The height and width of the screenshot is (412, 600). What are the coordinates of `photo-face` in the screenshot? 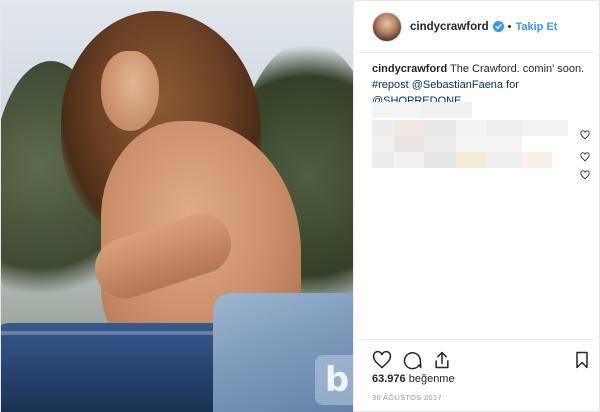 It's located at (130, 91).